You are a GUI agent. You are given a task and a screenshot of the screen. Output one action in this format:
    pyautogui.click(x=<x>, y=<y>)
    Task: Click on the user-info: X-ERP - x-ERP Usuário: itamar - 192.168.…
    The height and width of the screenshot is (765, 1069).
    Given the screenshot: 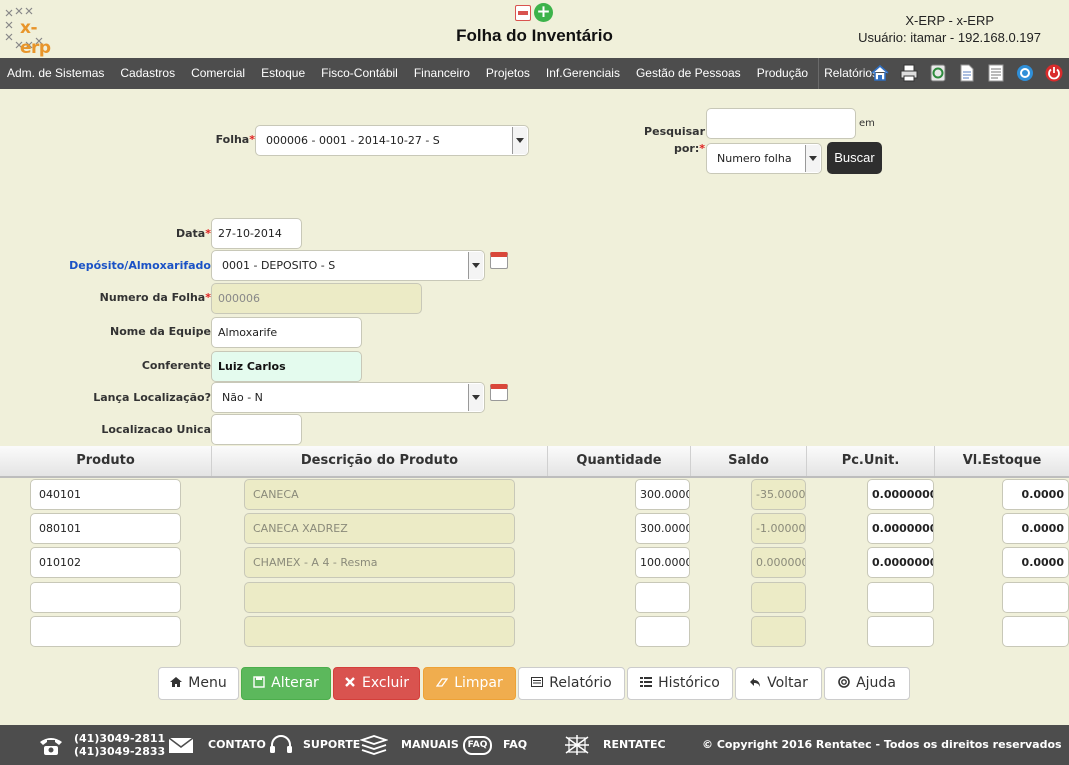 What is the action you would take?
    pyautogui.click(x=949, y=29)
    